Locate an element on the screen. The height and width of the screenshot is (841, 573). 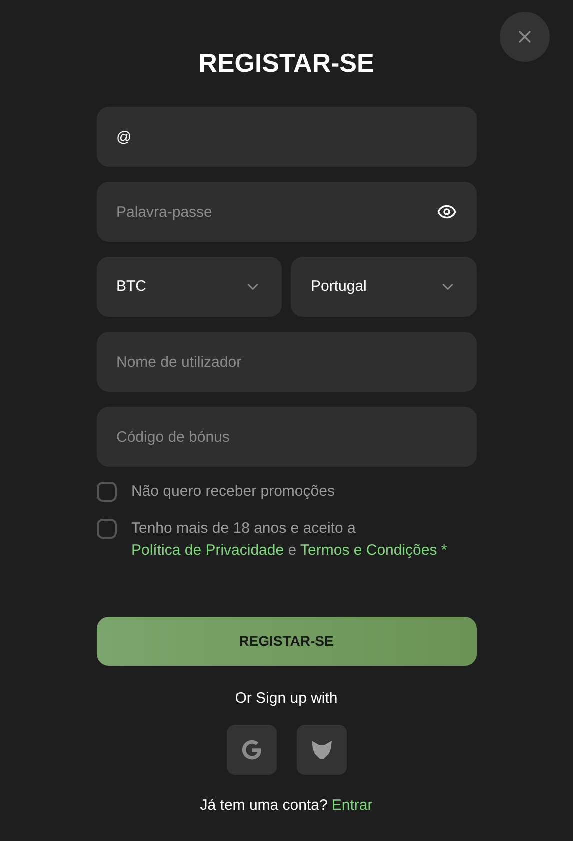
input-field: @ is located at coordinates (286, 137).